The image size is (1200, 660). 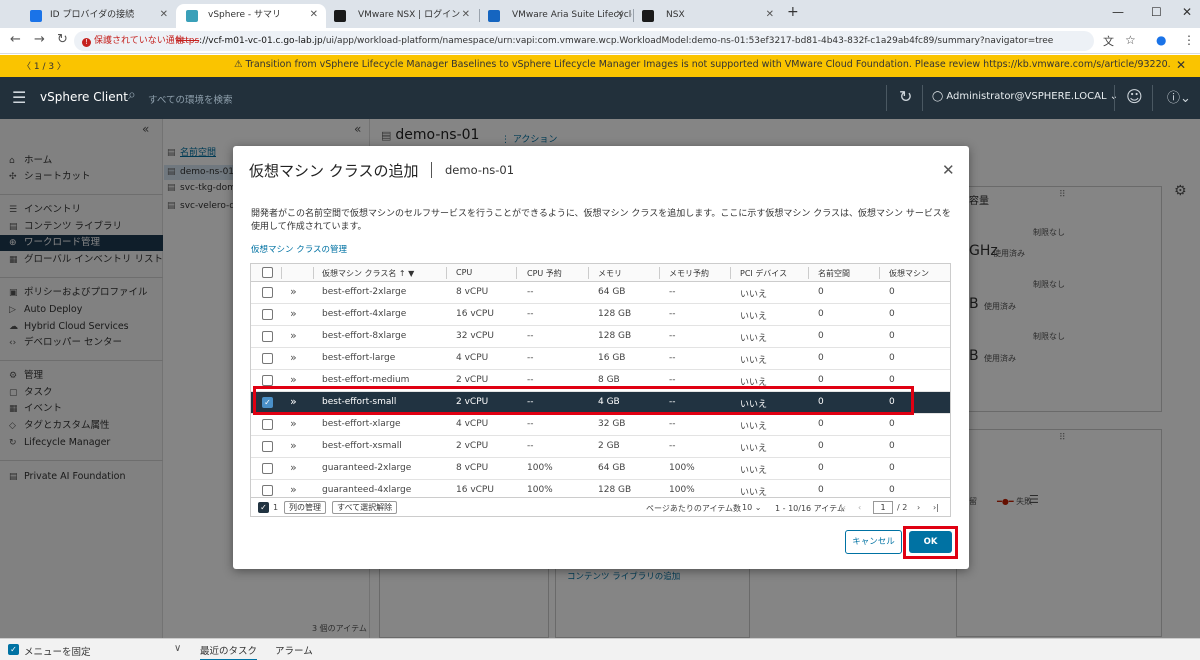 What do you see at coordinates (464, 272) in the screenshot?
I see `column-header-cpu: CPU` at bounding box center [464, 272].